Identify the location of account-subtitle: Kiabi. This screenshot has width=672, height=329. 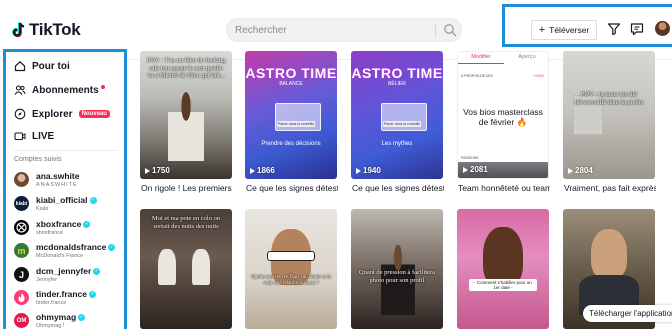
(42, 209).